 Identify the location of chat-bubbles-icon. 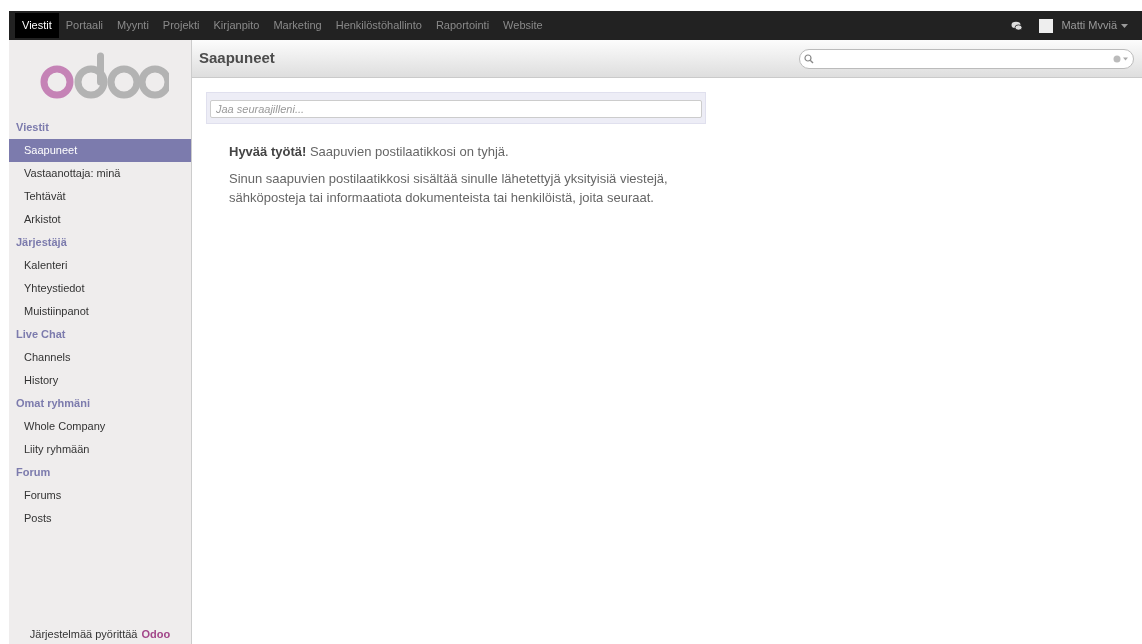
(1017, 25).